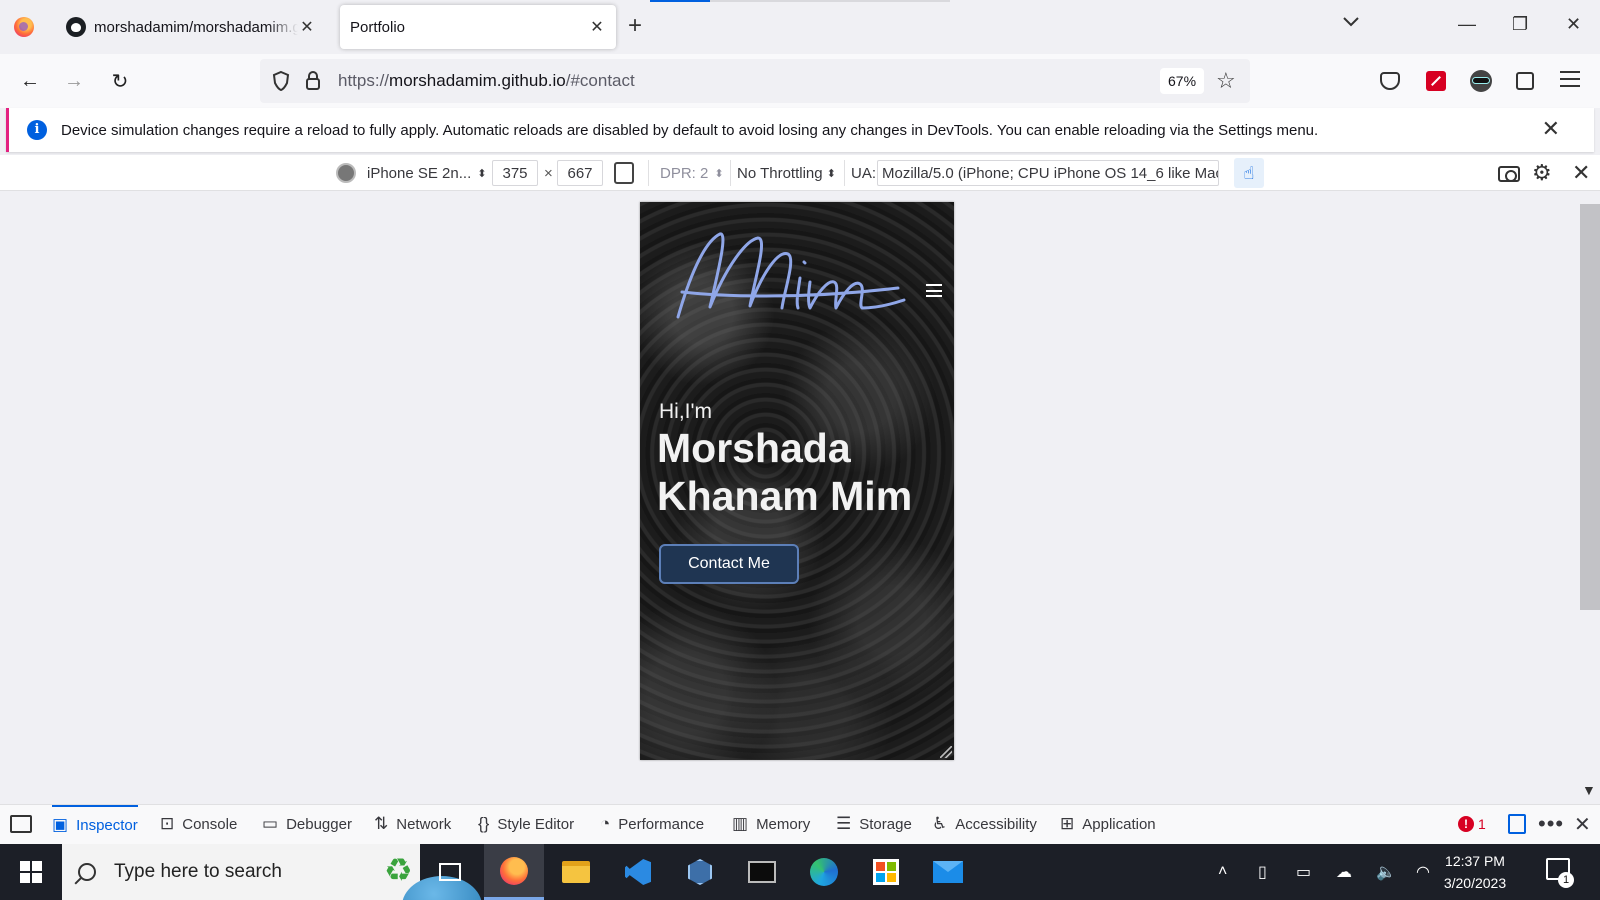 The height and width of the screenshot is (900, 1600). Describe the element at coordinates (1542, 173) in the screenshot. I see `settings-gear-icon: ⚙` at that location.